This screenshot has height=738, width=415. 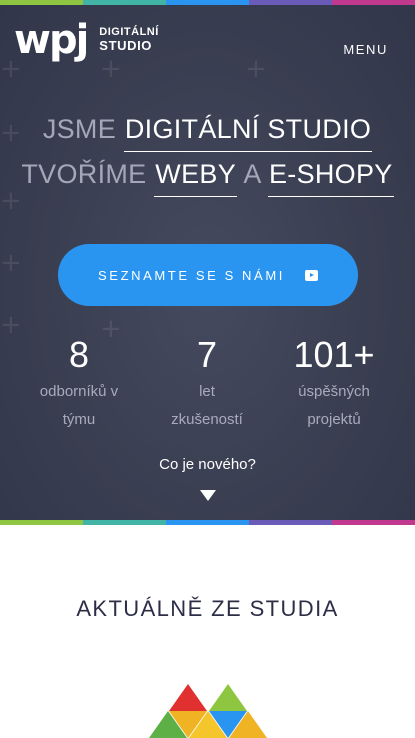 I want to click on cta-label: SEZNAMTE SE S NÁMI, so click(x=191, y=275).